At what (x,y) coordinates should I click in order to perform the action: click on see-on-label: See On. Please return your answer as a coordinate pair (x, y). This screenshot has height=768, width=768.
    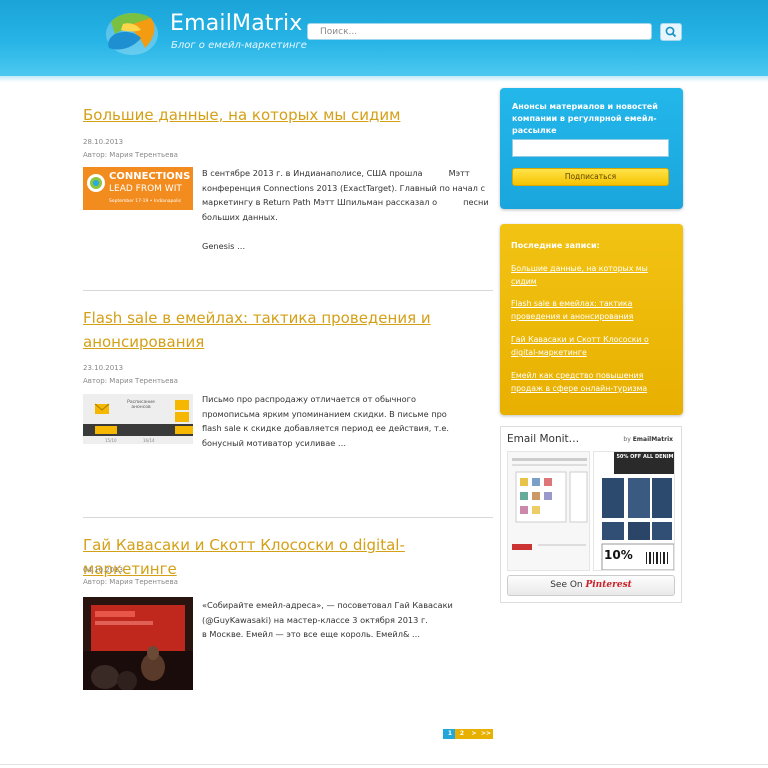
    Looking at the image, I should click on (566, 585).